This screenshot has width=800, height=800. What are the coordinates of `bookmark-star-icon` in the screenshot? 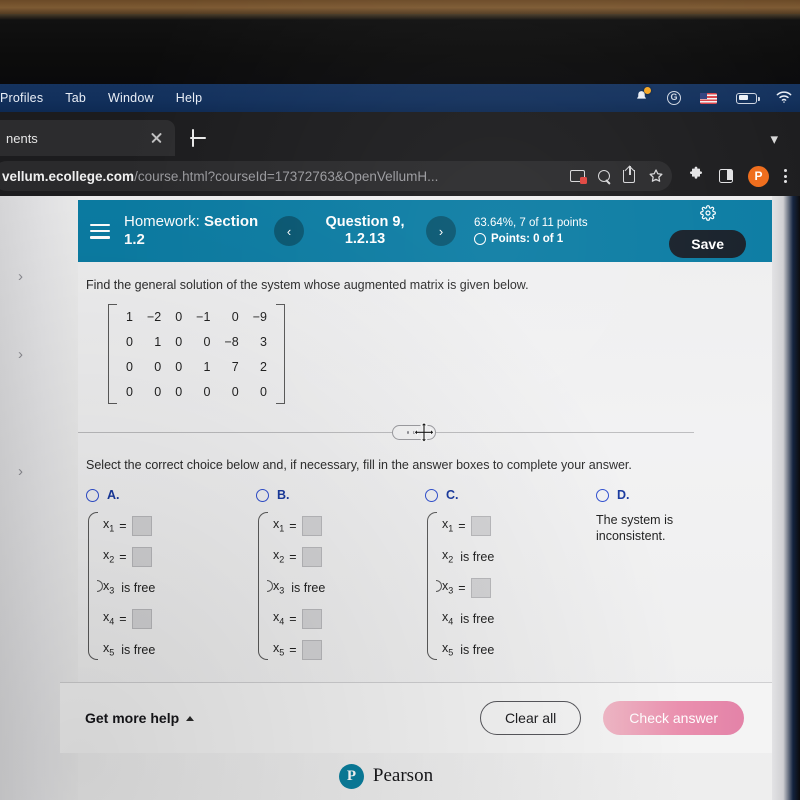 It's located at (656, 176).